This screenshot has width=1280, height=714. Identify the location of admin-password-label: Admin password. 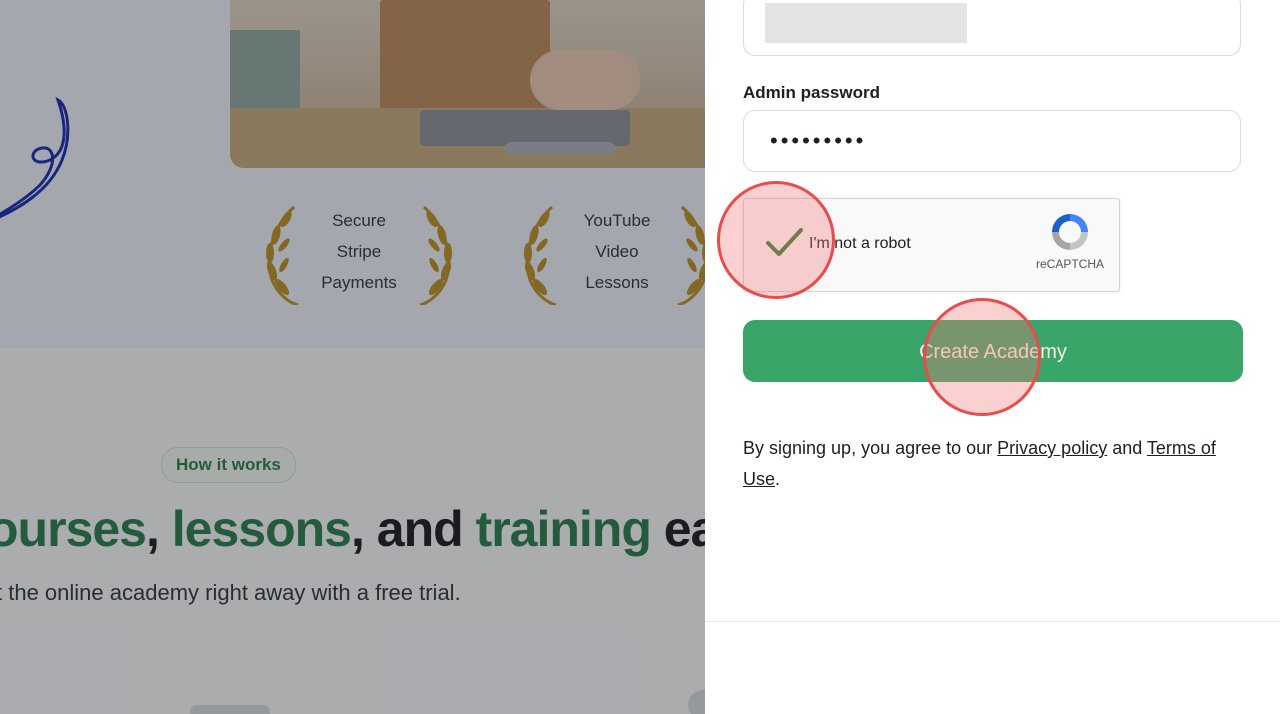
(811, 92).